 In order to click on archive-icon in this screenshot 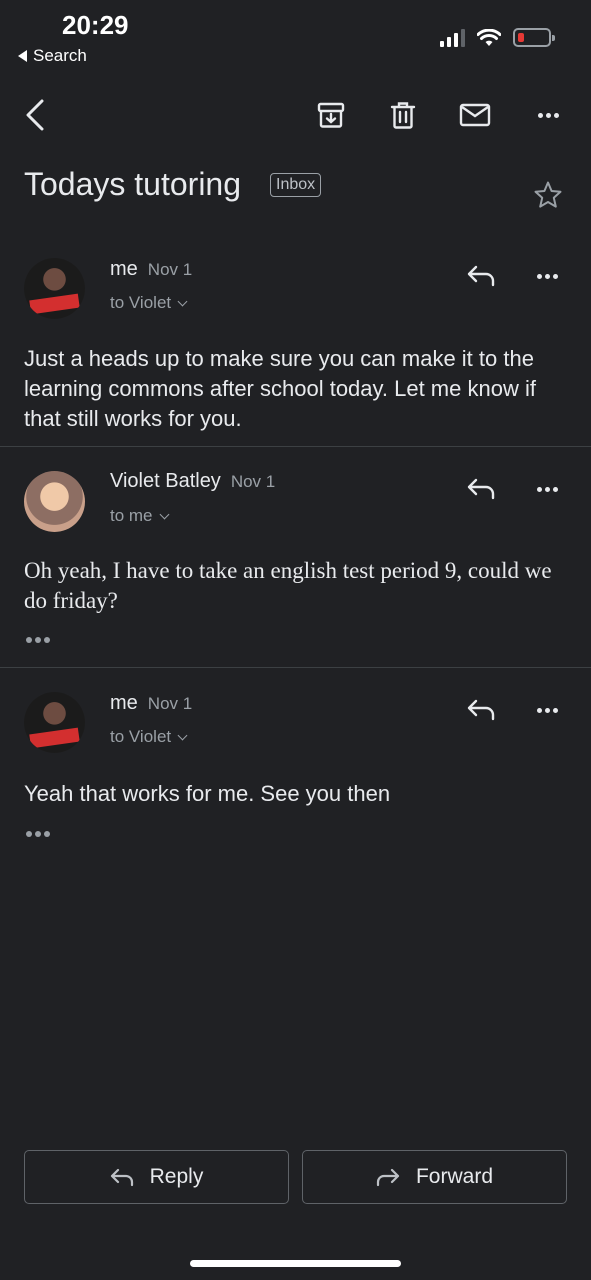, I will do `click(331, 115)`.